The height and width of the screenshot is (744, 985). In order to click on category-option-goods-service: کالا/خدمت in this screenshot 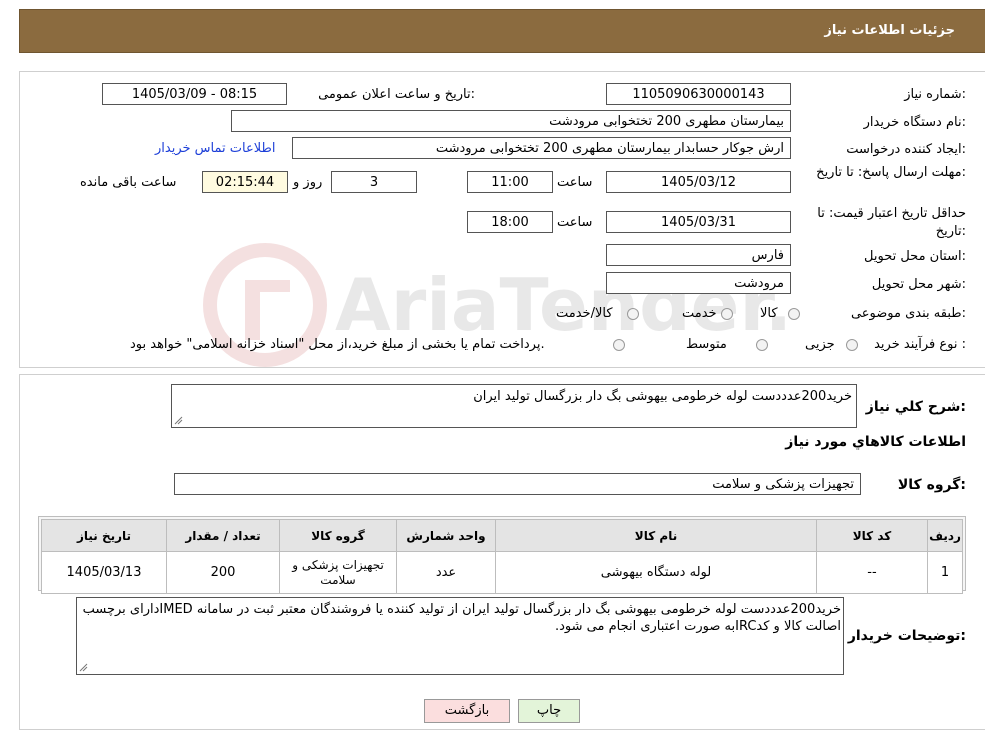, I will do `click(584, 313)`.